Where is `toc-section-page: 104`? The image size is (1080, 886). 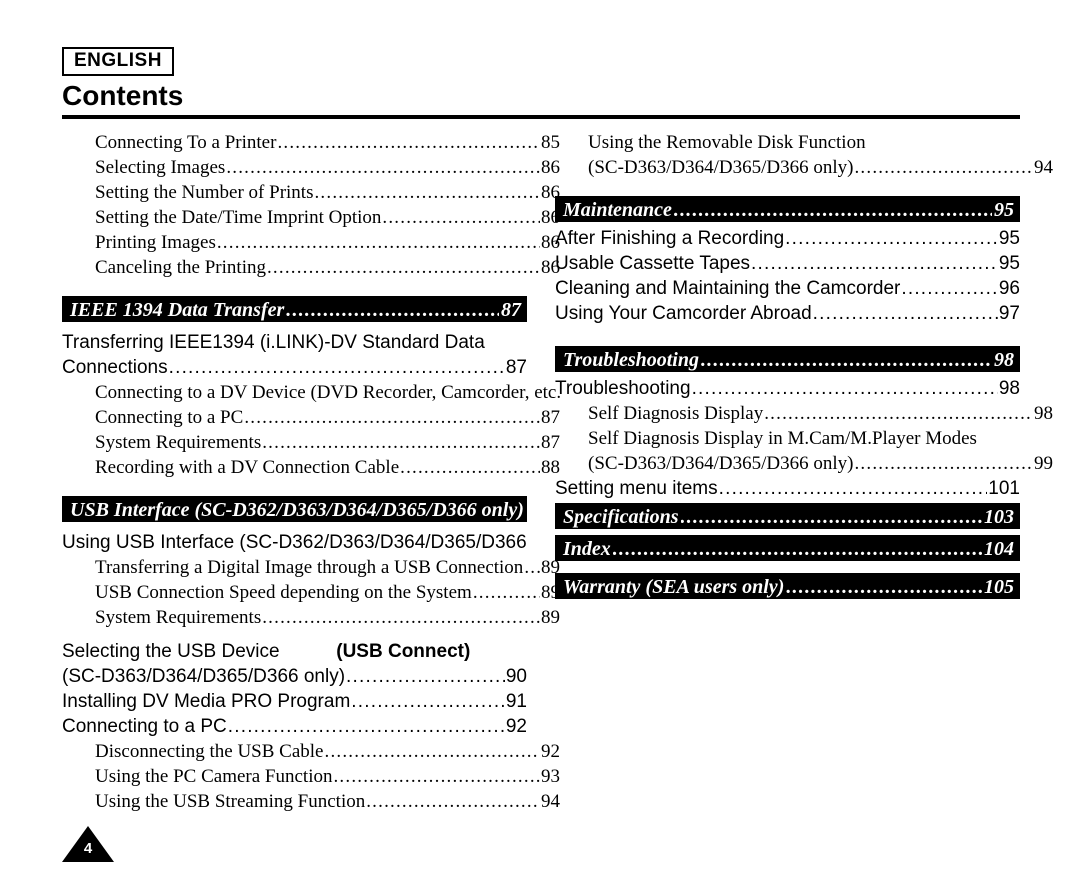 toc-section-page: 104 is located at coordinates (999, 549).